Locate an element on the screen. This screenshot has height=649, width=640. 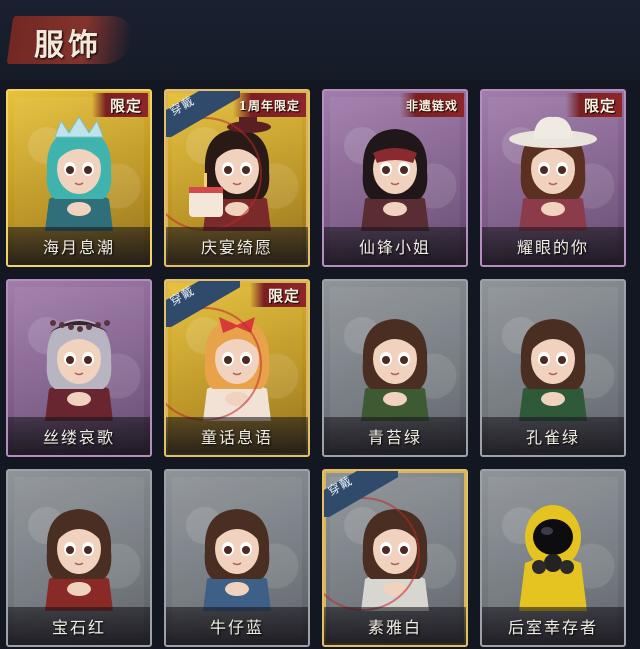
outfit-name-bar: 牛仔蓝 is located at coordinates (237, 626).